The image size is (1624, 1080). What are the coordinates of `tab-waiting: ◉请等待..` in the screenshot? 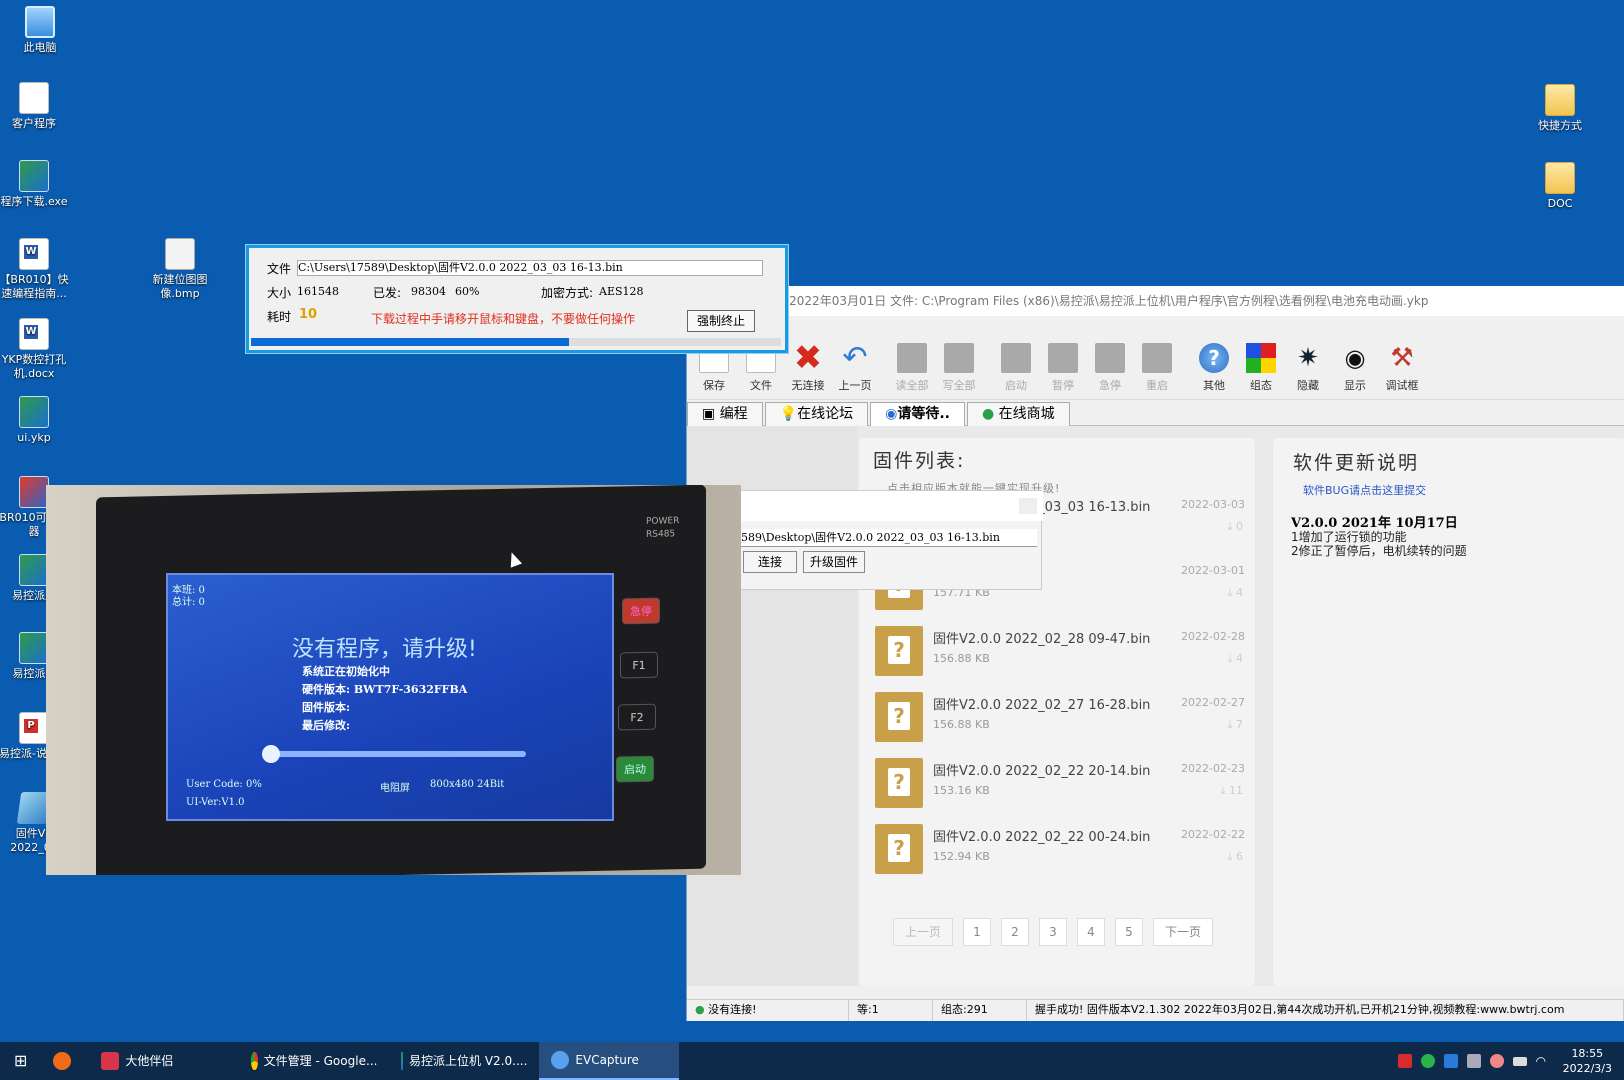 It's located at (917, 414).